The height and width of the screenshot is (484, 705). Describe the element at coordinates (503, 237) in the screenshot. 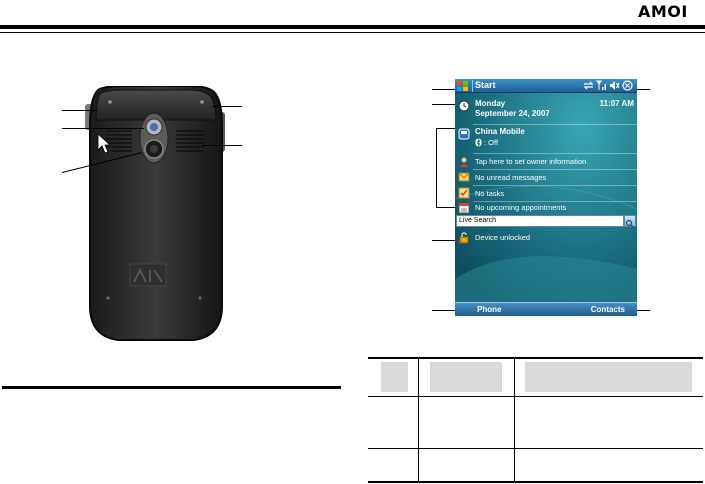

I see `lock-status-text: Device unlocked` at that location.